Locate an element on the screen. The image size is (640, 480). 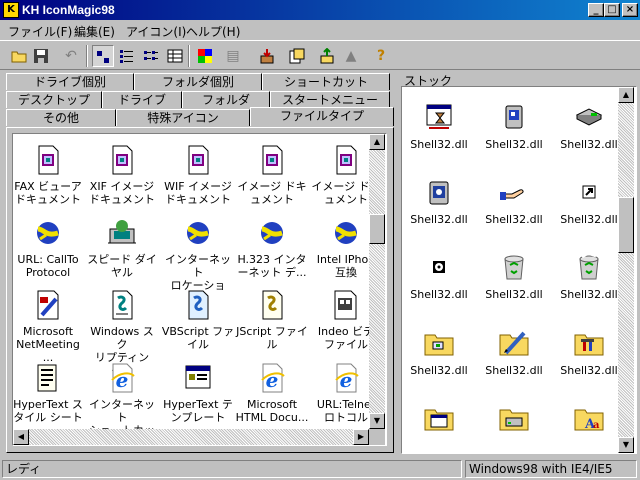
tab-file-type: ファイルタイプ is located at coordinates (322, 116).